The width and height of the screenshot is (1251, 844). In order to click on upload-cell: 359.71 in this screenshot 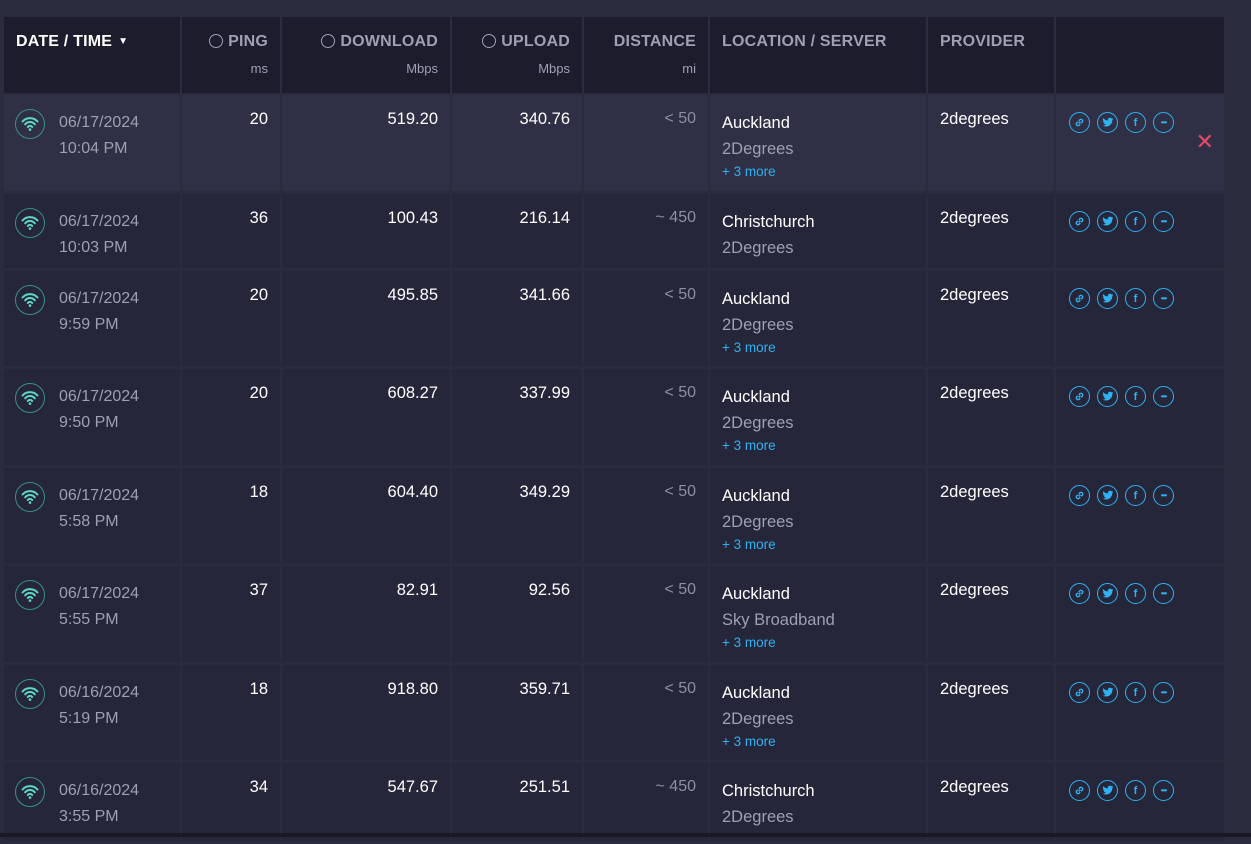, I will do `click(518, 712)`.